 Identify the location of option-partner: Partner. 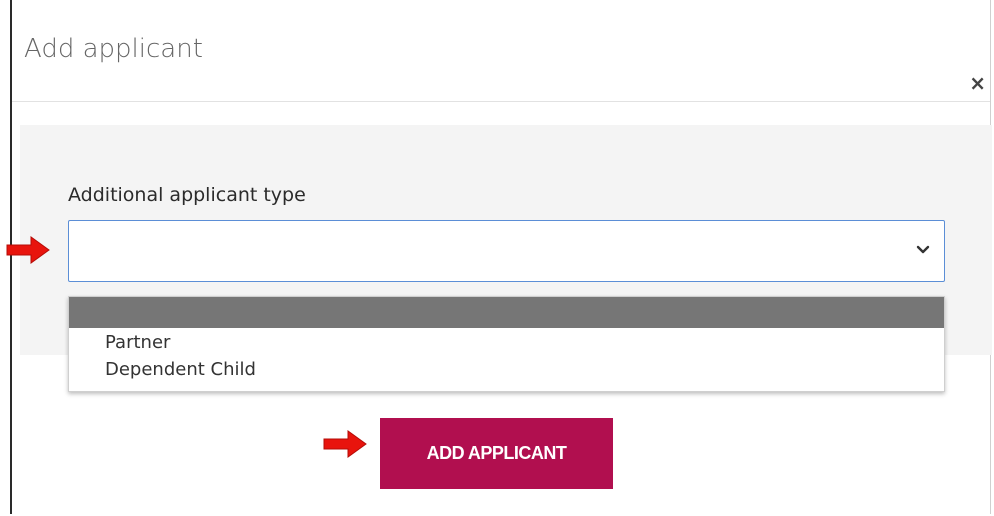
(506, 343).